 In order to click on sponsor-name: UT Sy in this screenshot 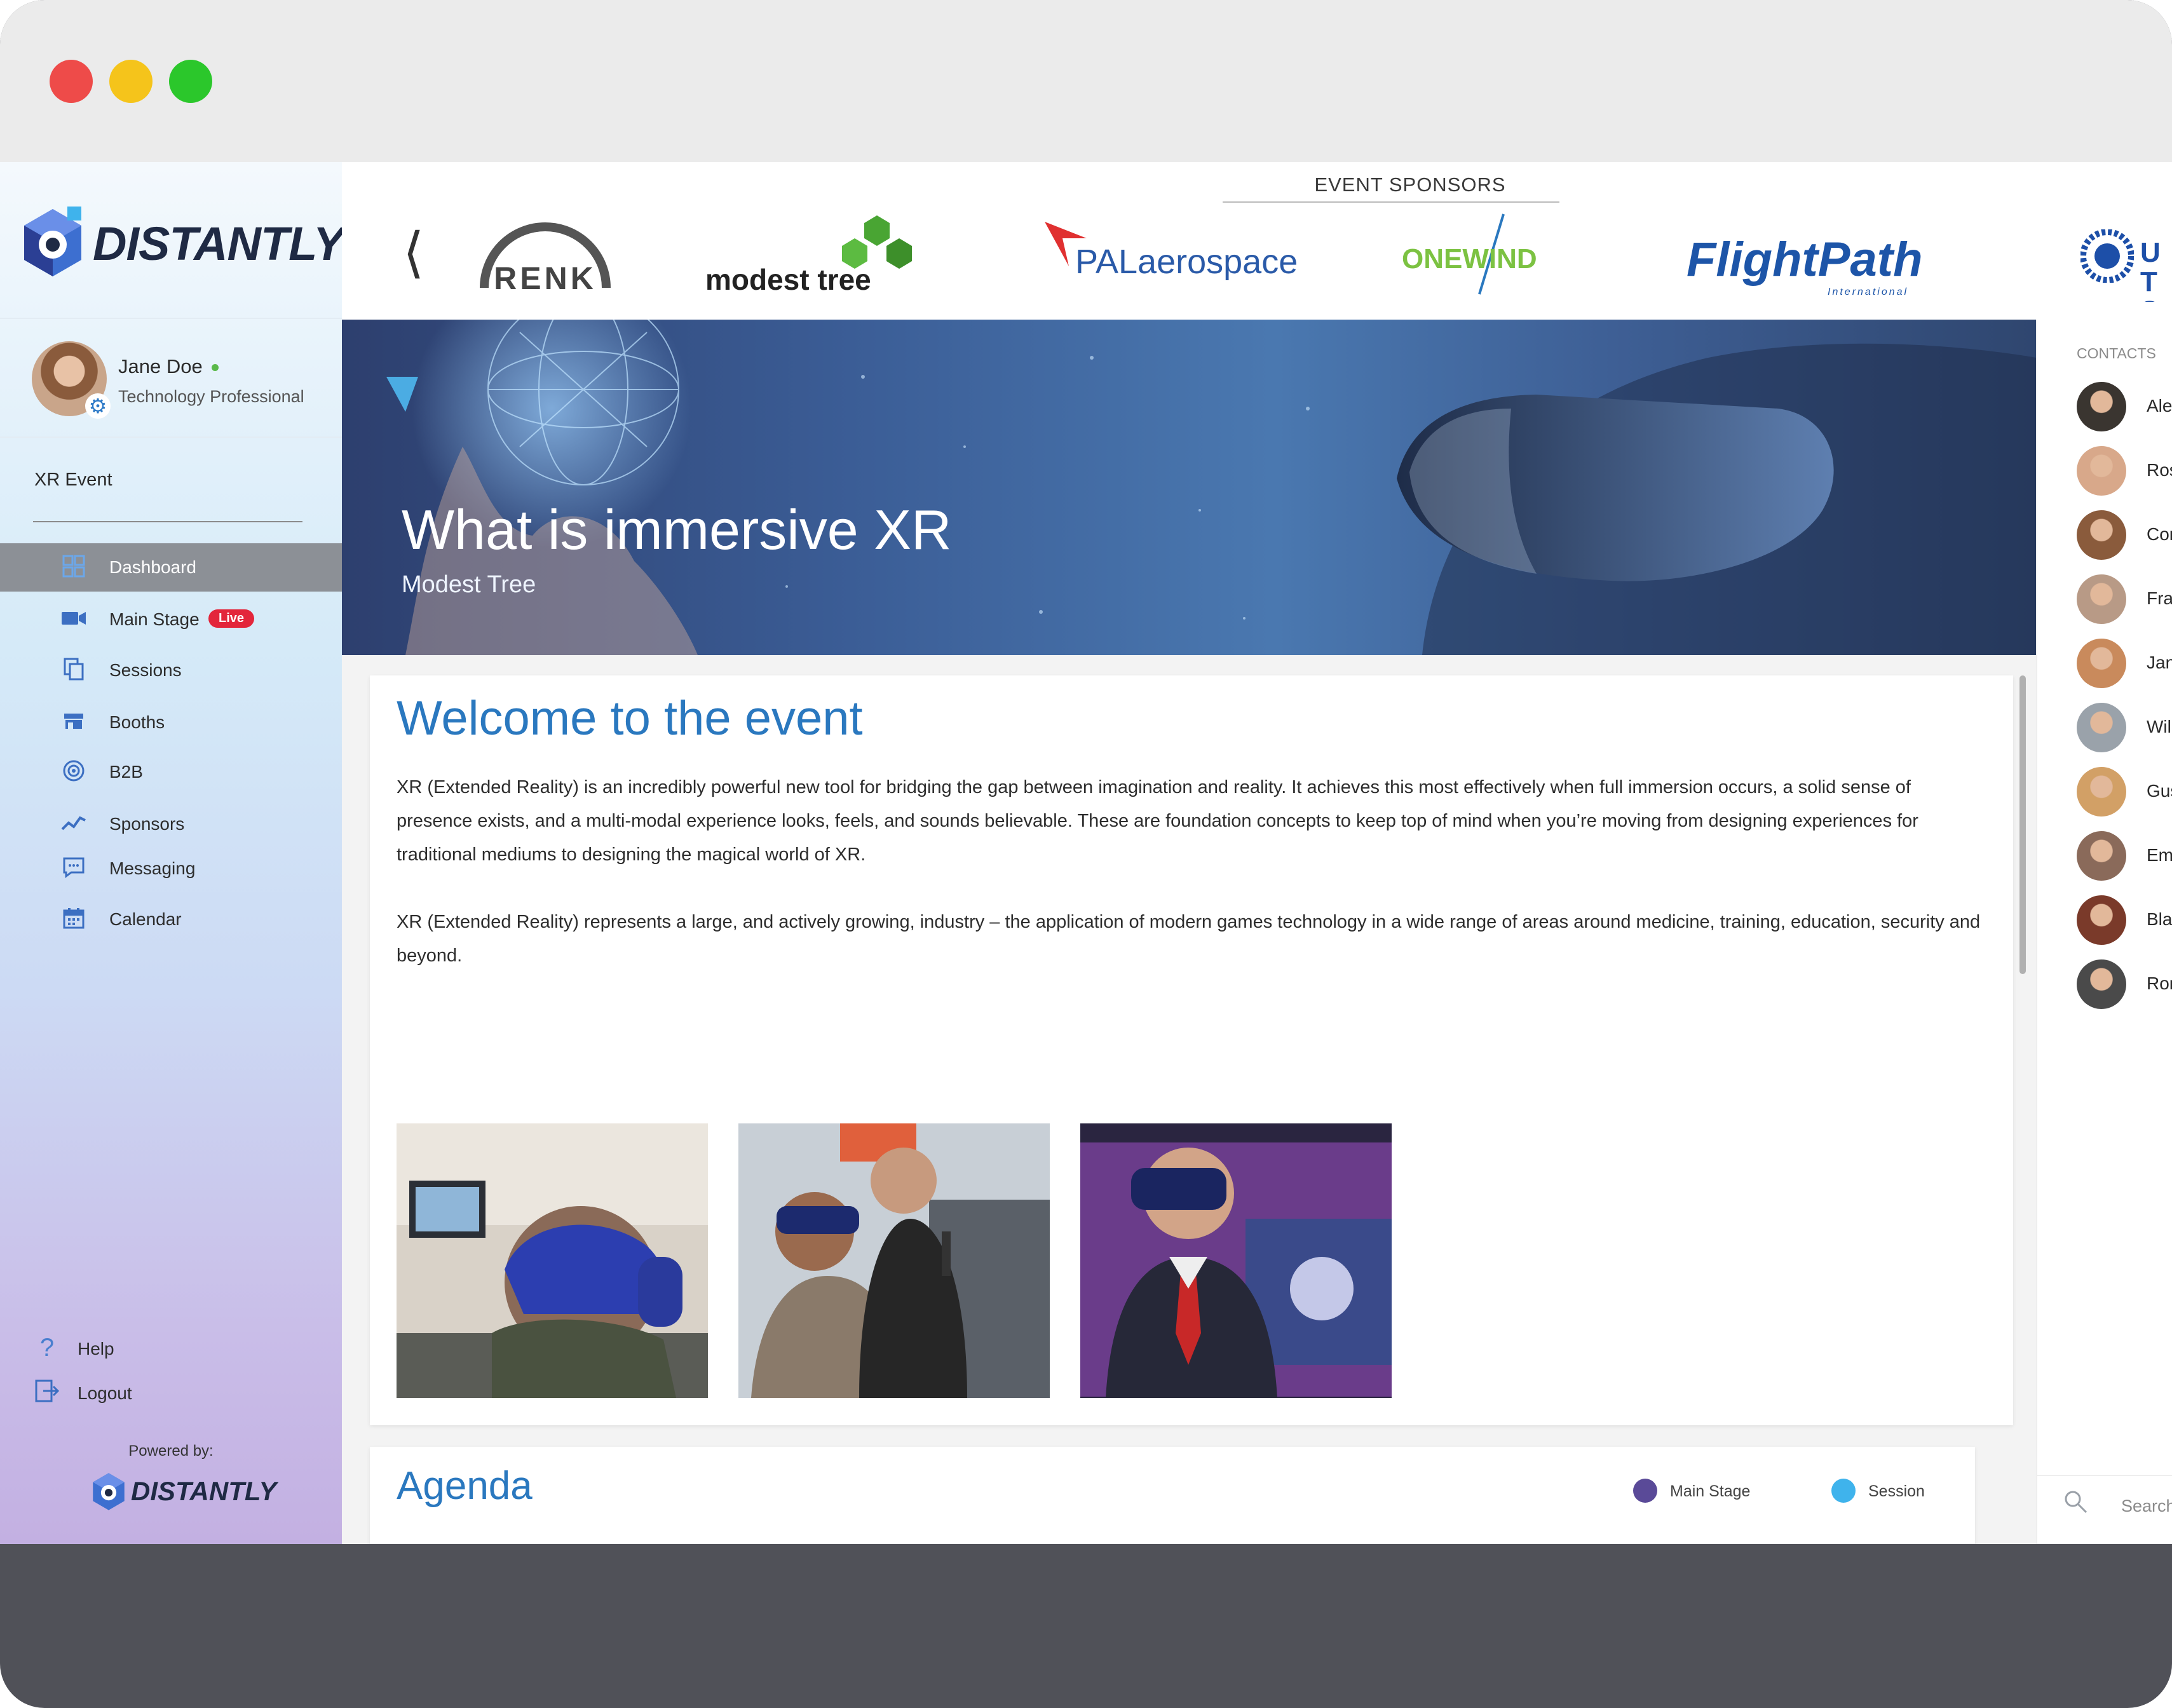, I will do `click(2150, 269)`.